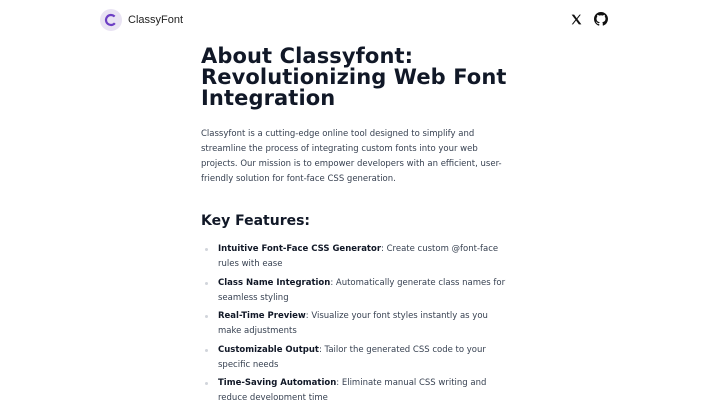  What do you see at coordinates (576, 19) in the screenshot?
I see `x-icon` at bounding box center [576, 19].